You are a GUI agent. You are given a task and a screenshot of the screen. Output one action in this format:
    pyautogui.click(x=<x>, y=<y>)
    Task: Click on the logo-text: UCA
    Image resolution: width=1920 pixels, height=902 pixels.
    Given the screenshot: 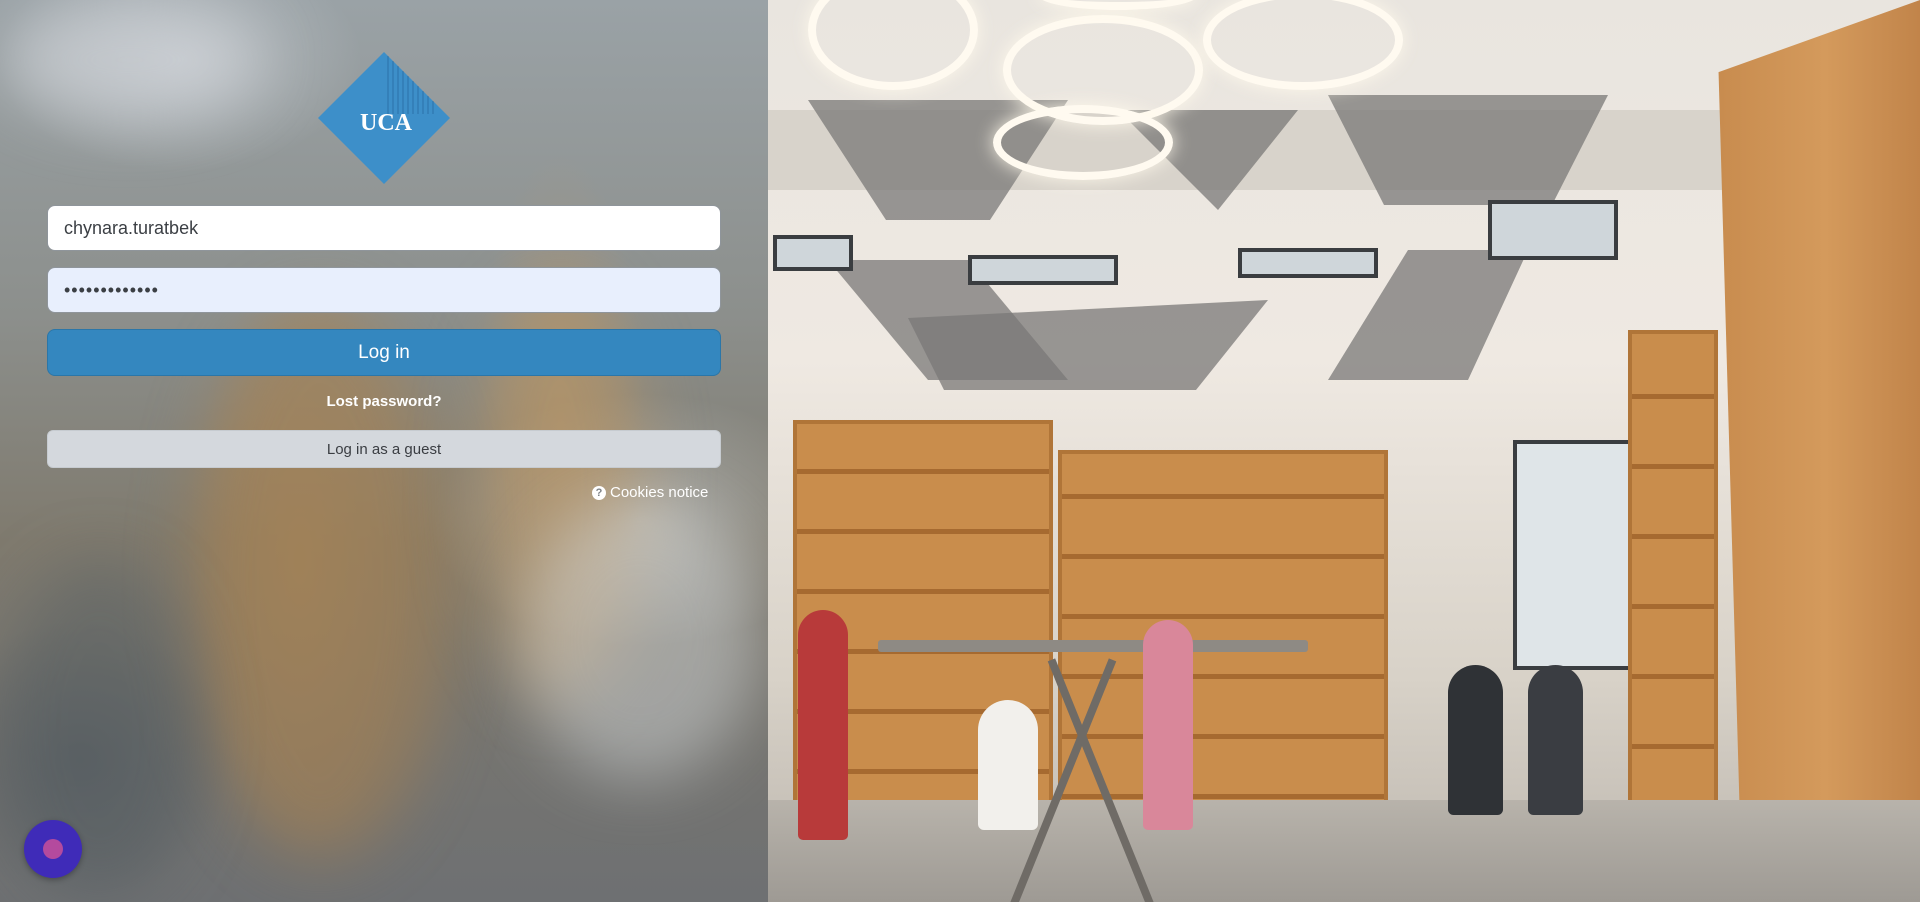 What is the action you would take?
    pyautogui.click(x=386, y=123)
    